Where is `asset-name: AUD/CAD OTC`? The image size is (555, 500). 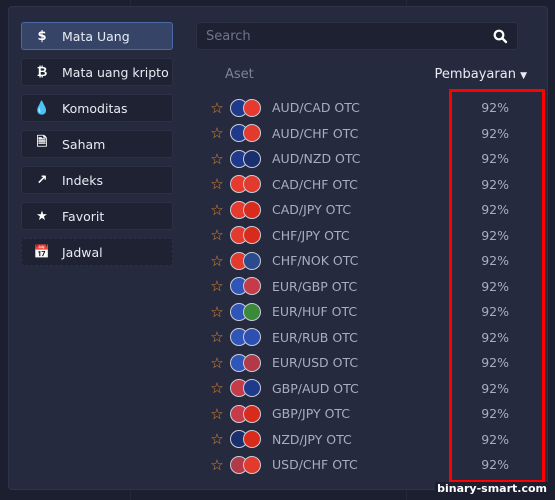 asset-name: AUD/CAD OTC is located at coordinates (316, 108).